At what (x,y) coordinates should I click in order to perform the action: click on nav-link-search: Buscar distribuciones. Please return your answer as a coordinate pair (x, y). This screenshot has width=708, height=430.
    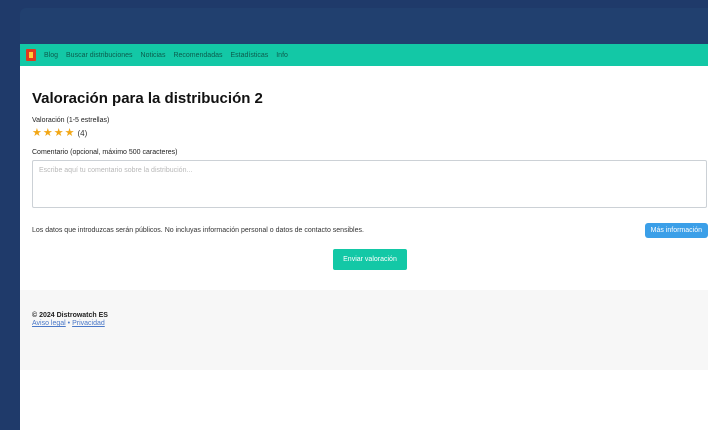
    Looking at the image, I should click on (99, 55).